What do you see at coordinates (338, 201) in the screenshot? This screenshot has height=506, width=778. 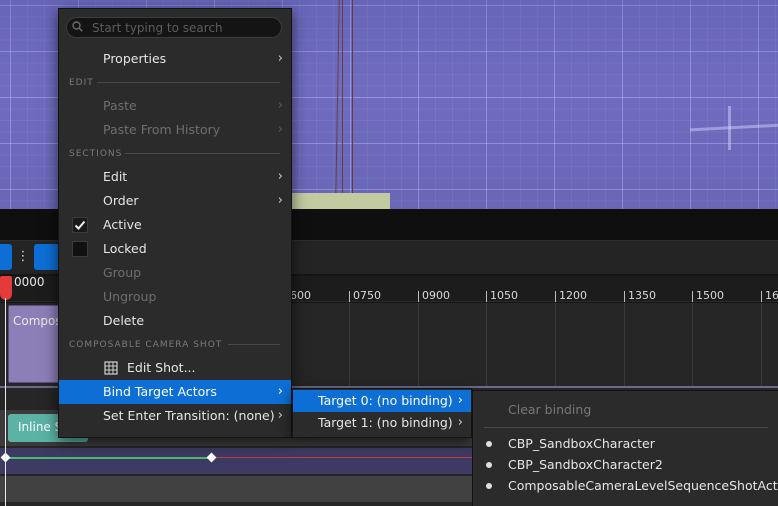 I see `viewport-floor-block` at bounding box center [338, 201].